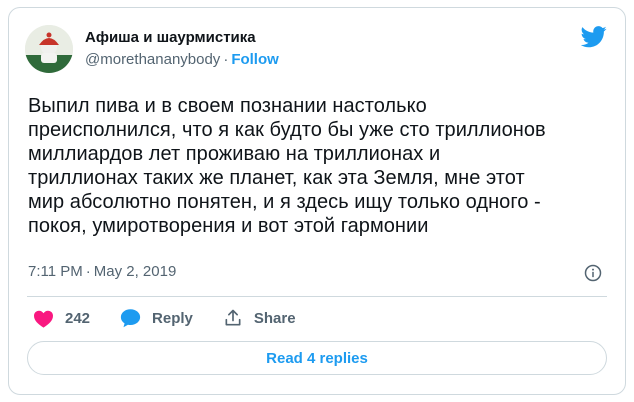  Describe the element at coordinates (55, 271) in the screenshot. I see `tweet-time: 7:11 PM` at that location.